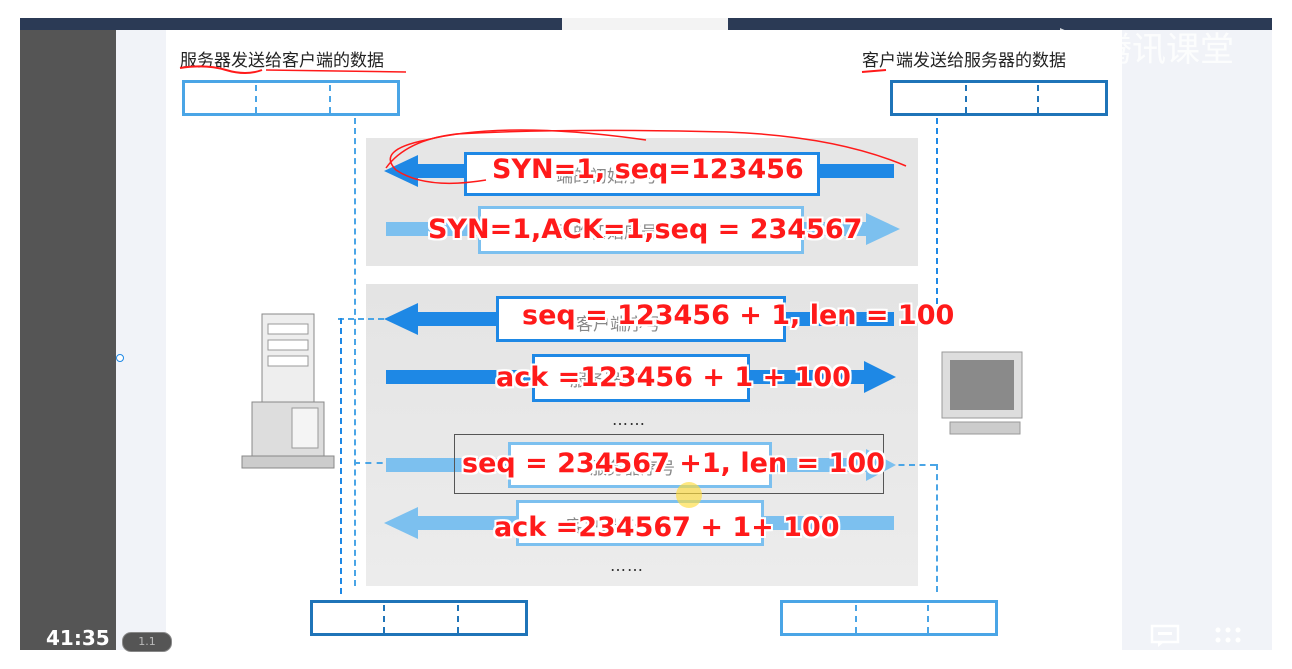  I want to click on client-data-buffer, so click(999, 98).